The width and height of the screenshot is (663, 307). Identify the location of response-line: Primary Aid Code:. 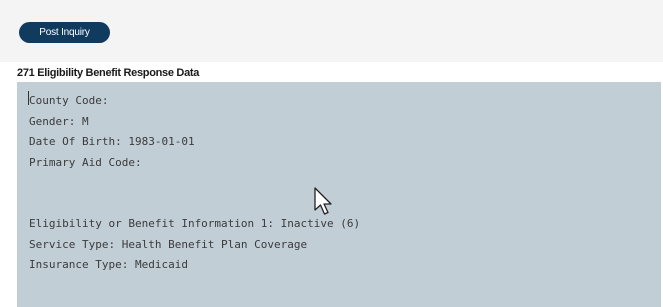
(85, 162).